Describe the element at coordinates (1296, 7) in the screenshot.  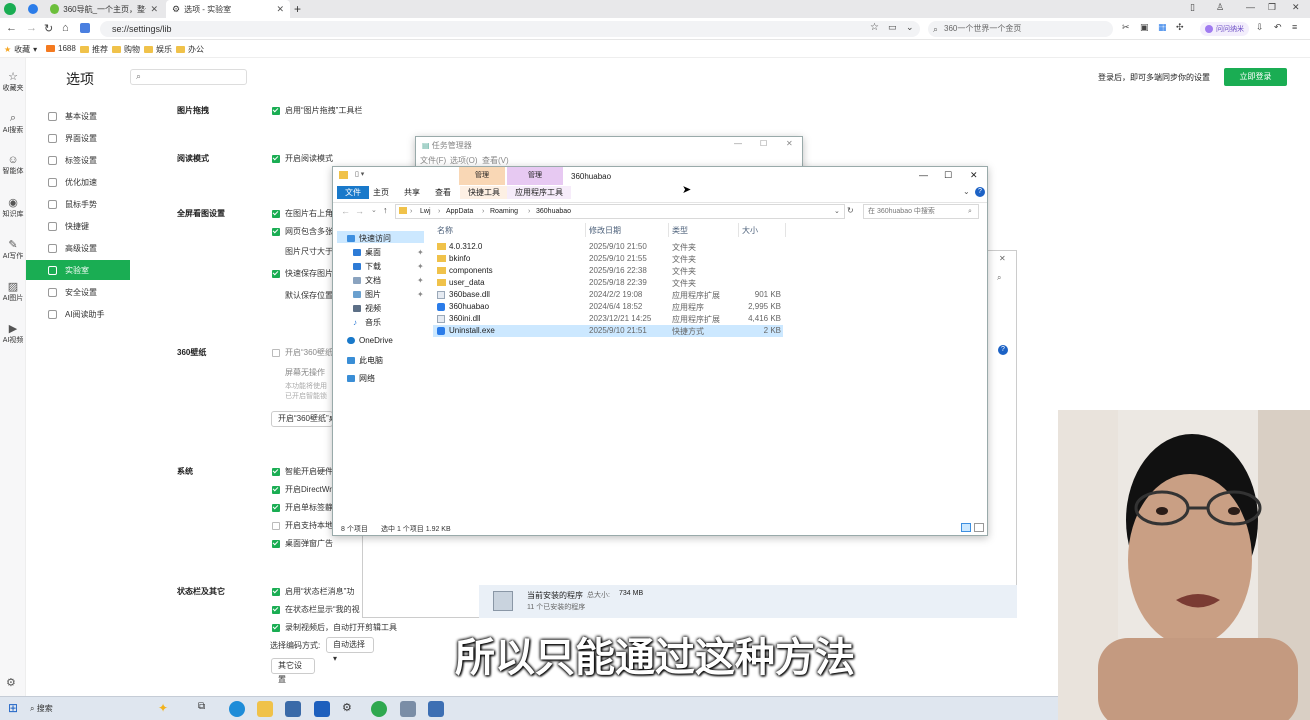
I see `close-window-icon: ✕` at that location.